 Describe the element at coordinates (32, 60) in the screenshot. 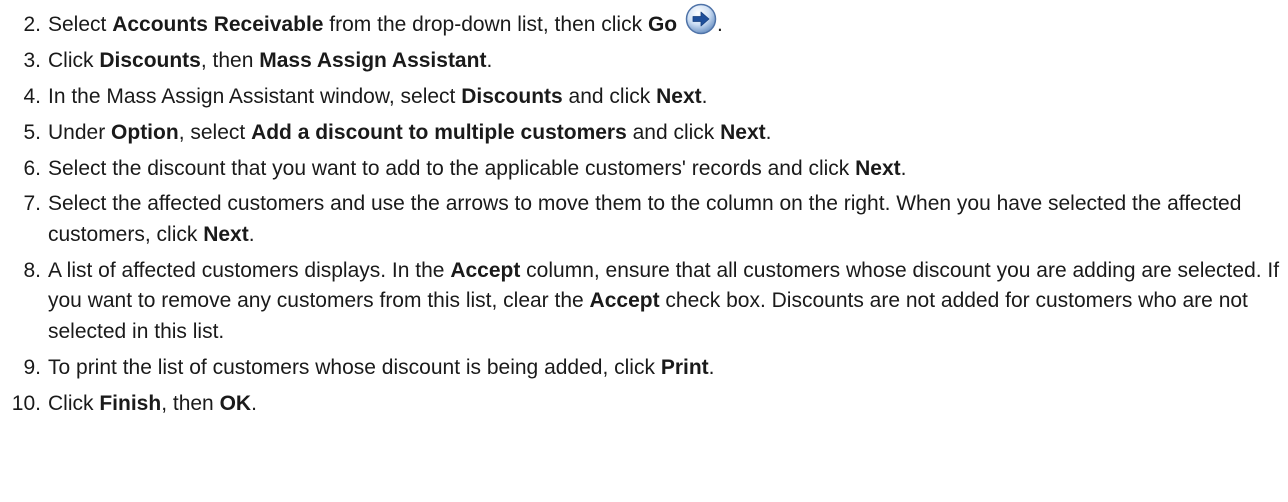

I see `step-number: 3.` at that location.